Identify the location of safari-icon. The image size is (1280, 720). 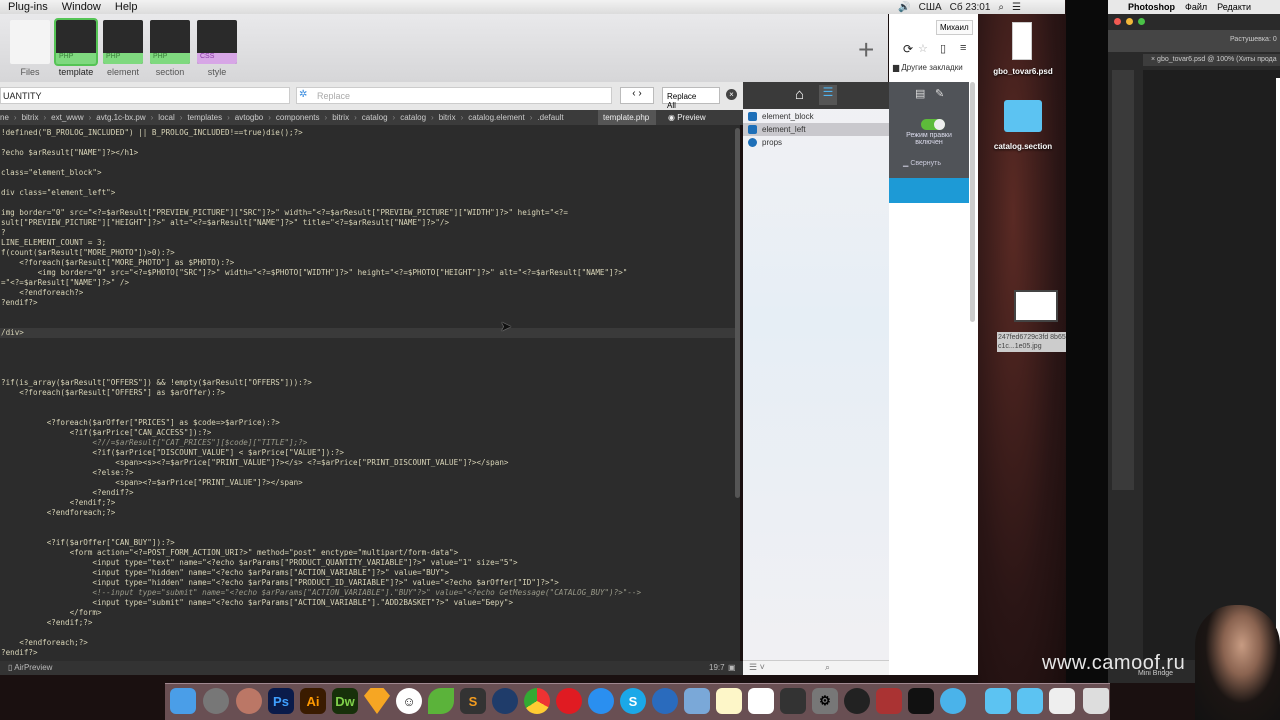
(601, 701).